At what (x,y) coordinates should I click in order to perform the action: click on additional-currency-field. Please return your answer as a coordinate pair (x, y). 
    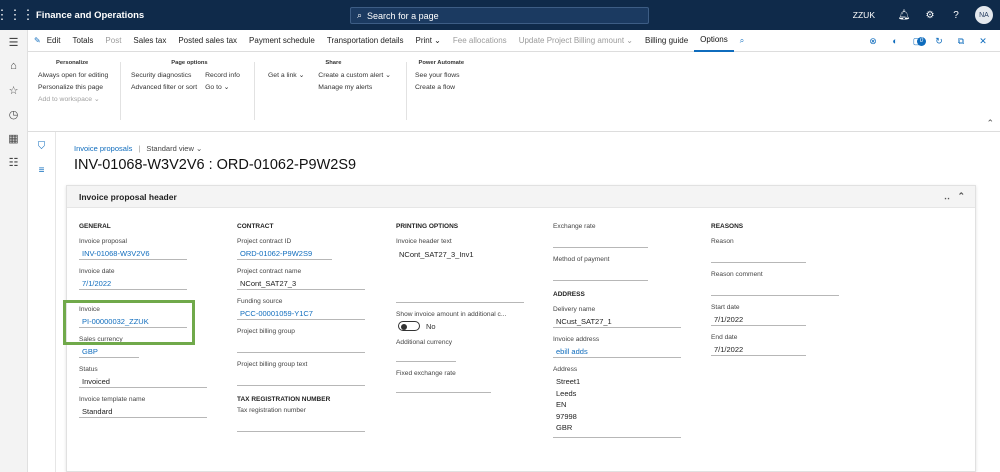
    Looking at the image, I should click on (426, 356).